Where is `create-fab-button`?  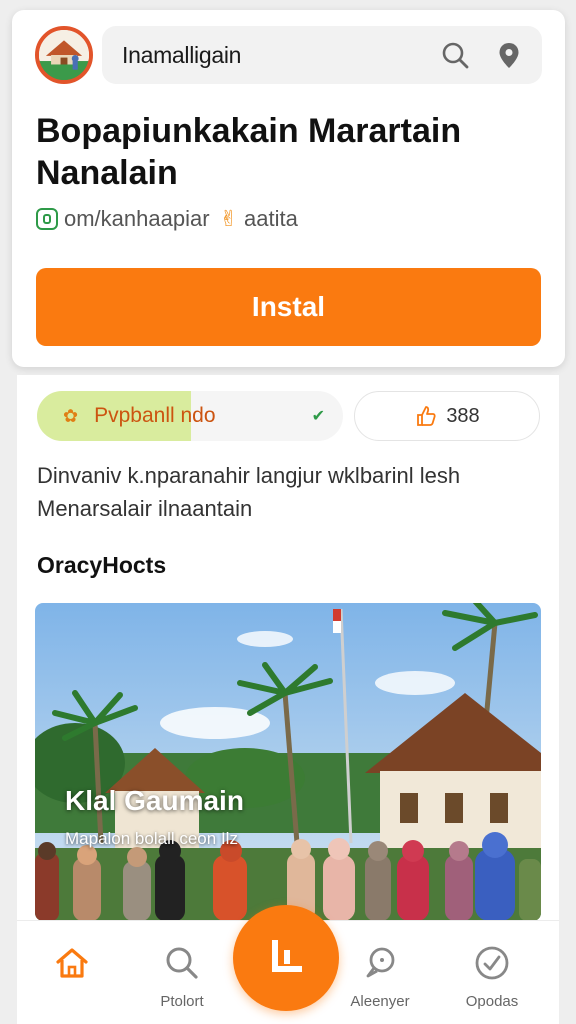
create-fab-button is located at coordinates (286, 958).